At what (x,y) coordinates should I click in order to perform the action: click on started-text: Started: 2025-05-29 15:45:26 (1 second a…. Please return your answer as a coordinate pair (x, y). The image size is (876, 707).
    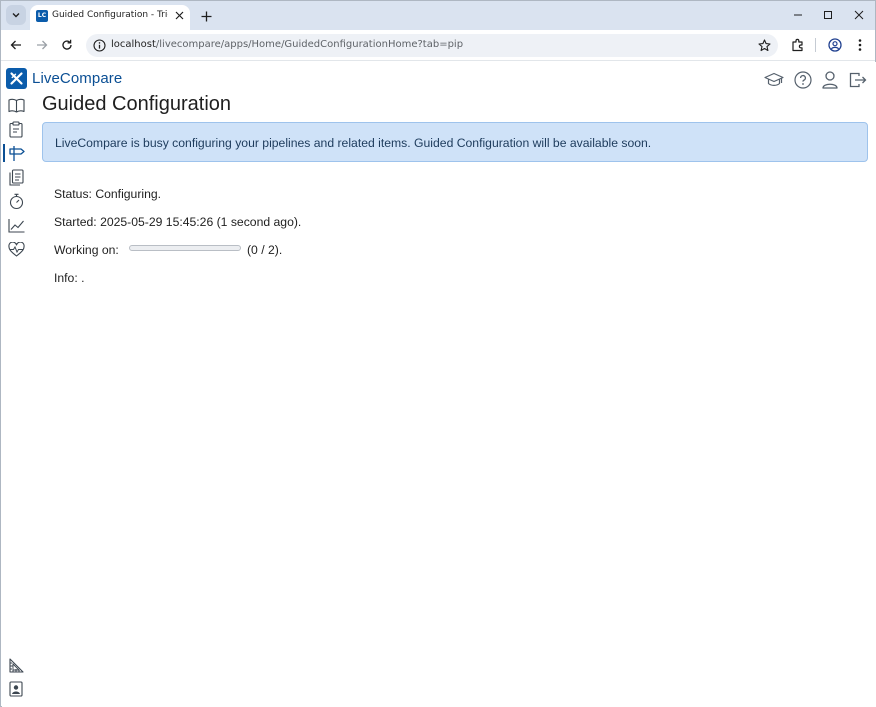
    Looking at the image, I should click on (178, 222).